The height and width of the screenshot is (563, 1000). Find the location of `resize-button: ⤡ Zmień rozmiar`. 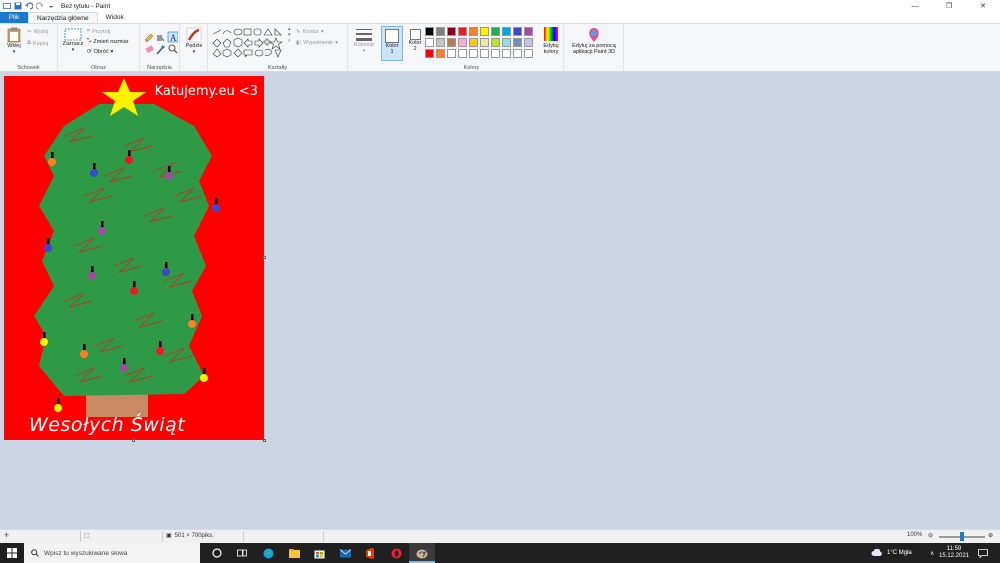

resize-button: ⤡ Zmień rozmiar is located at coordinates (108, 41).